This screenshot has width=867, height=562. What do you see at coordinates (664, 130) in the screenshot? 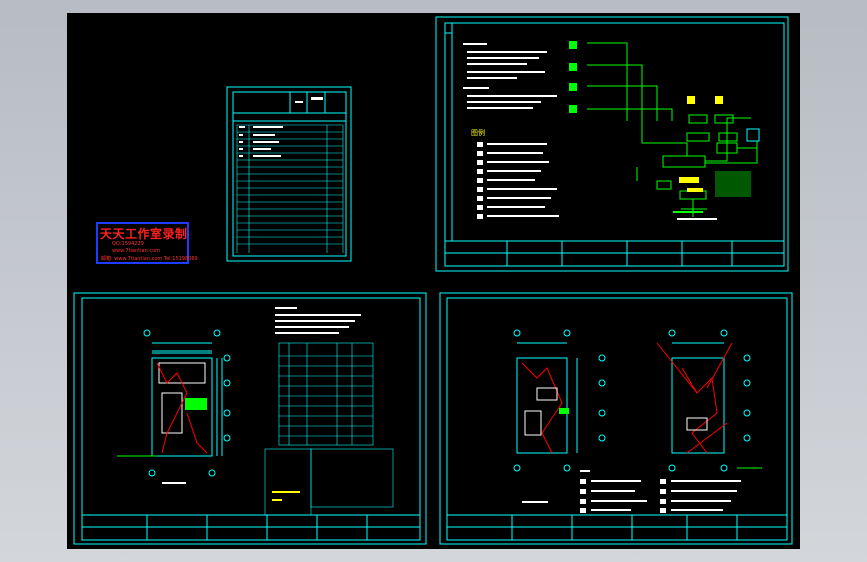
I see `system-devices` at bounding box center [664, 130].